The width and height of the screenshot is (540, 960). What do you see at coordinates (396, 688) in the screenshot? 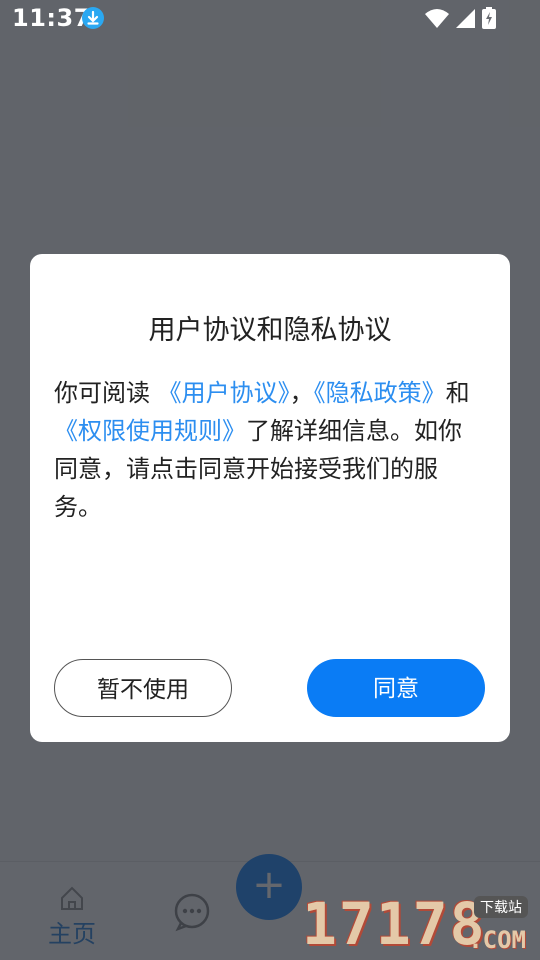
I see `agree-button: 同意` at bounding box center [396, 688].